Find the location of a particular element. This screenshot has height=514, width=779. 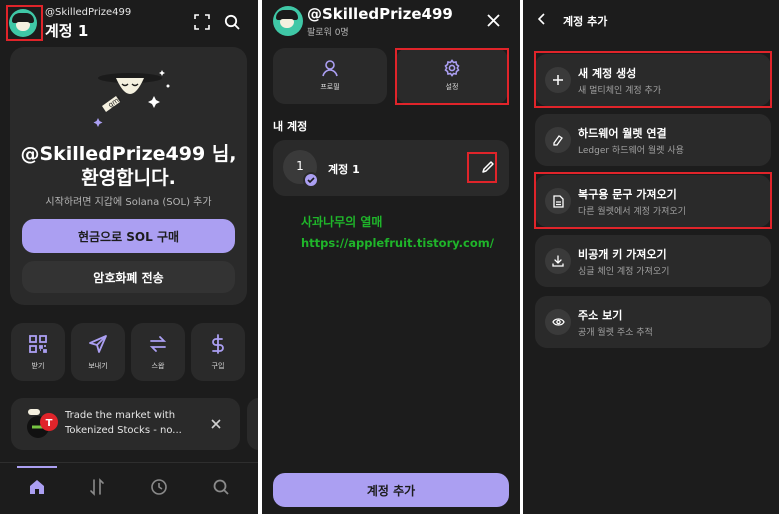

hardware-wallet-item: 하드웨어 월렛 연결 Ledger 하드웨어 월렛 사용 is located at coordinates (653, 140).